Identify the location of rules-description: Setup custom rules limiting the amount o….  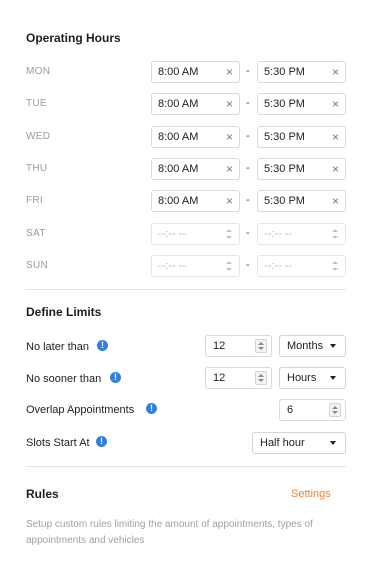
(169, 532).